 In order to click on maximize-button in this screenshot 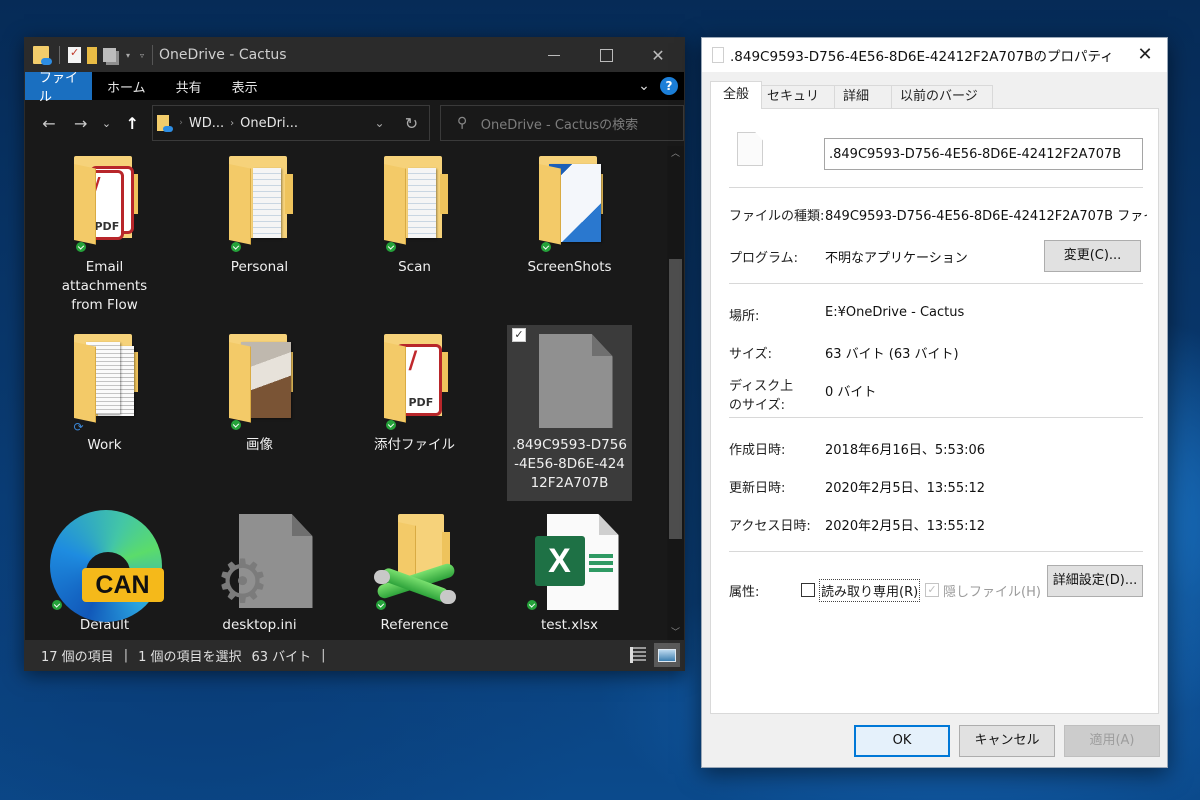, I will do `click(606, 55)`.